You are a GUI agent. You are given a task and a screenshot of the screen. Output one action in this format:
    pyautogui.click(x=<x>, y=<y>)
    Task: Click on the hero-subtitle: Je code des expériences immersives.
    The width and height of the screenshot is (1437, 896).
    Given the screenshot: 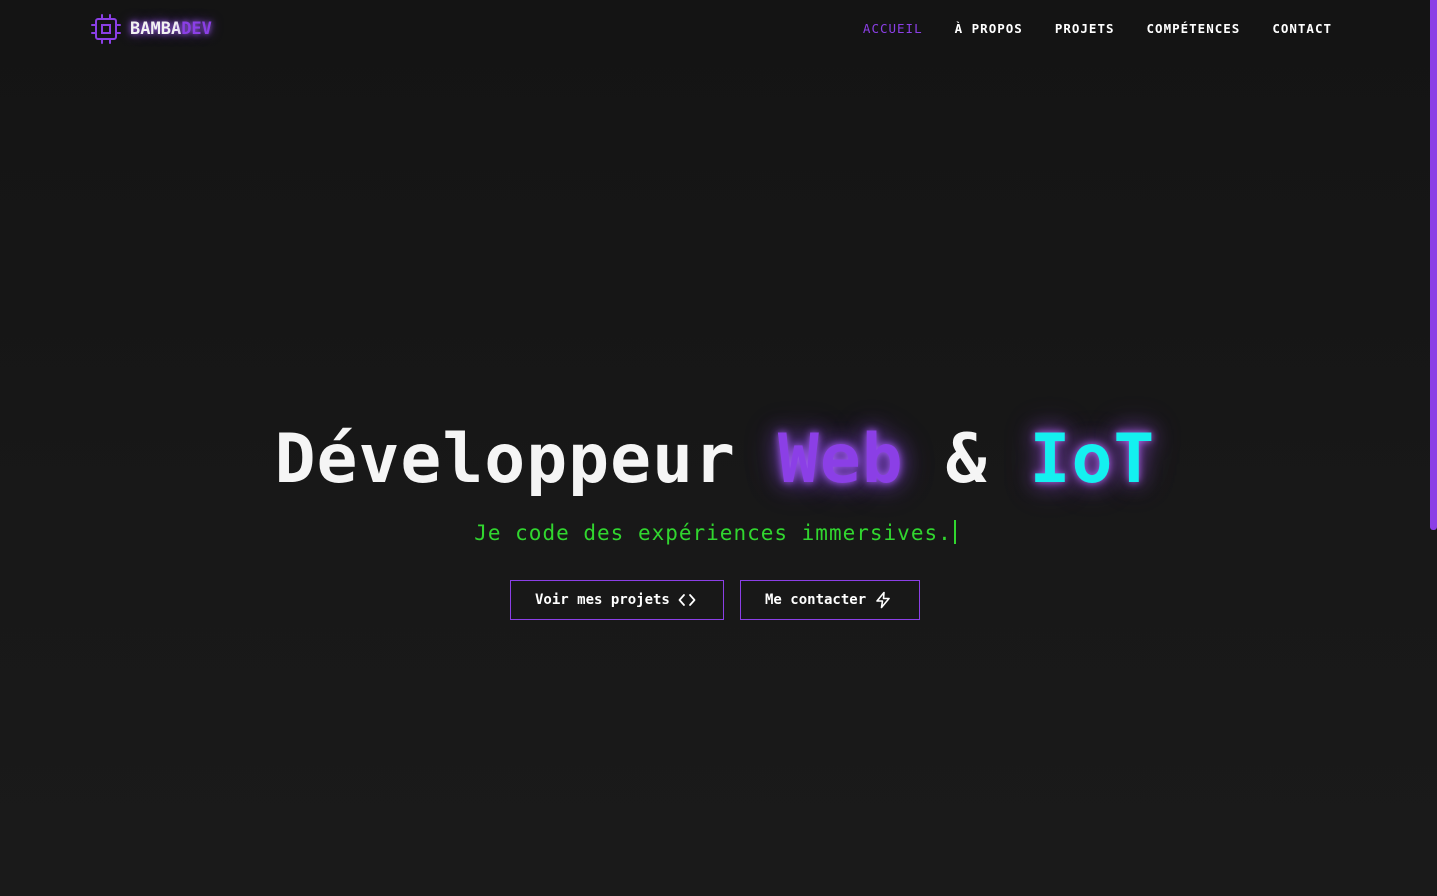 What is the action you would take?
    pyautogui.click(x=715, y=533)
    